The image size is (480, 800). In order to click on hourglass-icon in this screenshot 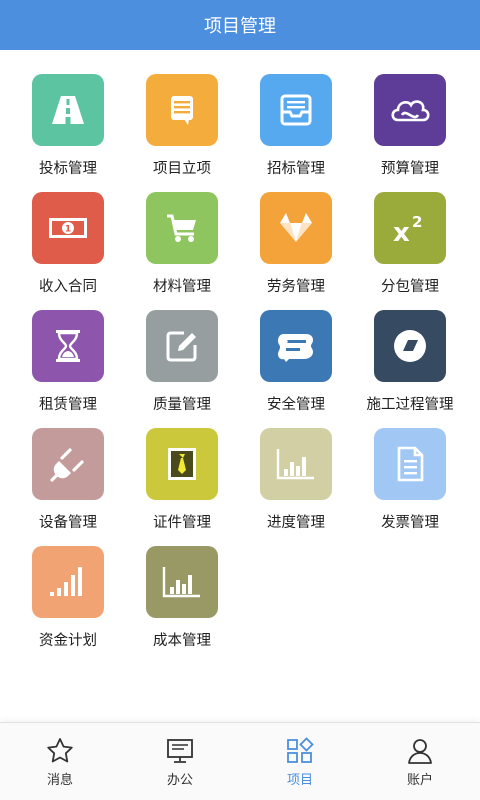, I will do `click(68, 346)`.